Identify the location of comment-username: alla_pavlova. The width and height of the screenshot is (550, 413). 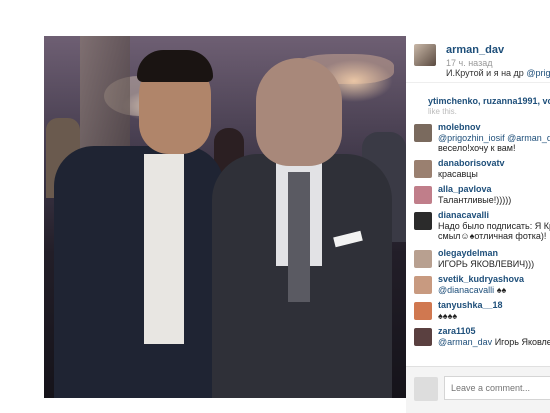
(465, 189).